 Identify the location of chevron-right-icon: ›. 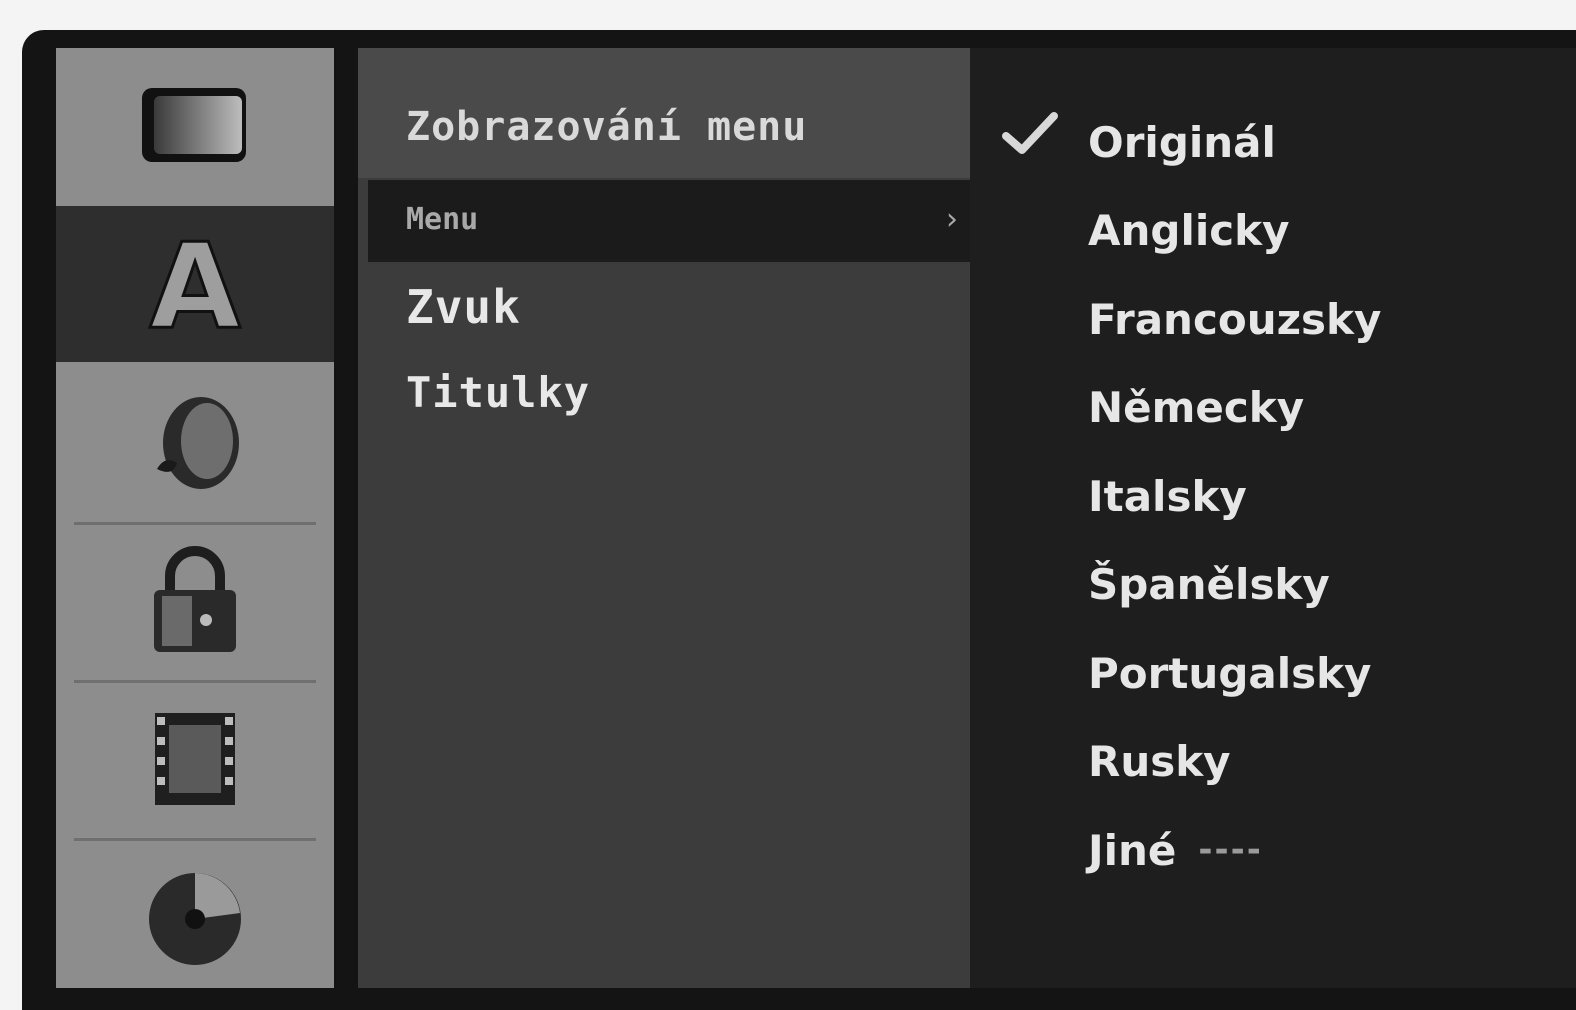
(952, 219).